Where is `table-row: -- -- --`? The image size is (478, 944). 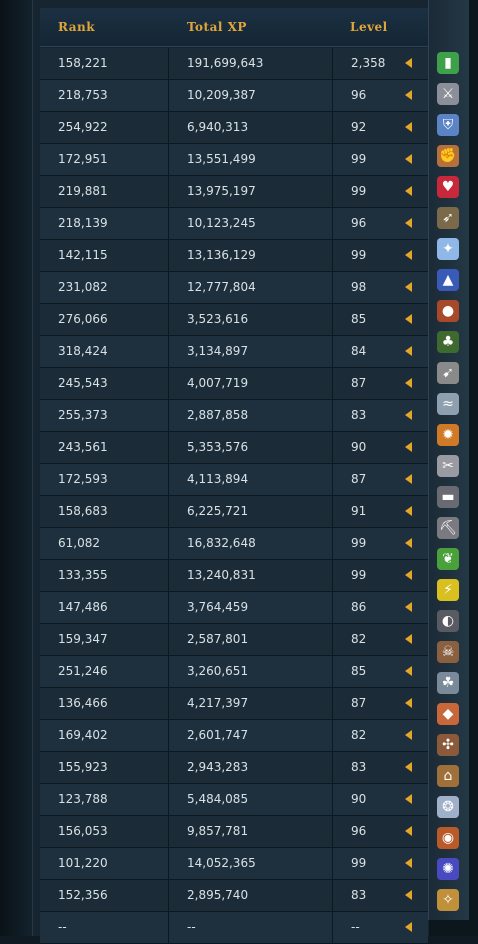 table-row: -- -- -- is located at coordinates (234, 928).